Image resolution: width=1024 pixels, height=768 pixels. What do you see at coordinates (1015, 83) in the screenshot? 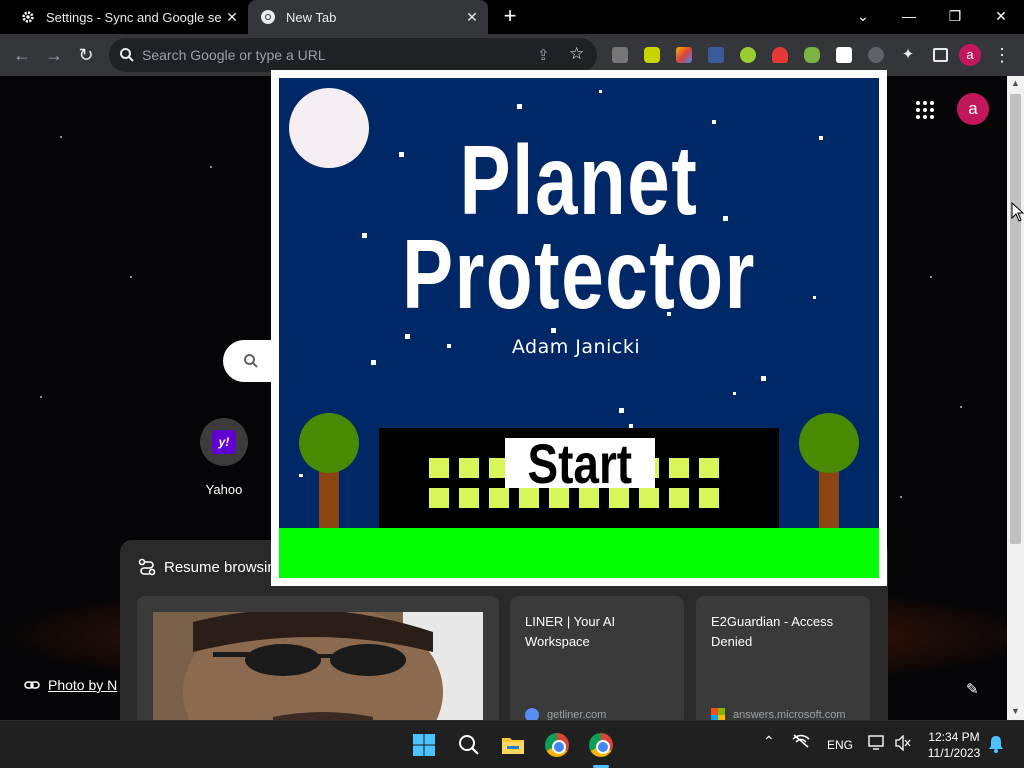
I see `scroll-up-icon: ▲` at bounding box center [1015, 83].